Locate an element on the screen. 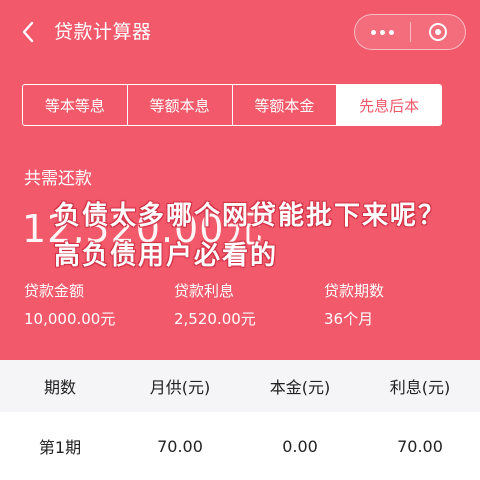 This screenshot has height=480, width=480. page-title: 贷款计算器 is located at coordinates (103, 32).